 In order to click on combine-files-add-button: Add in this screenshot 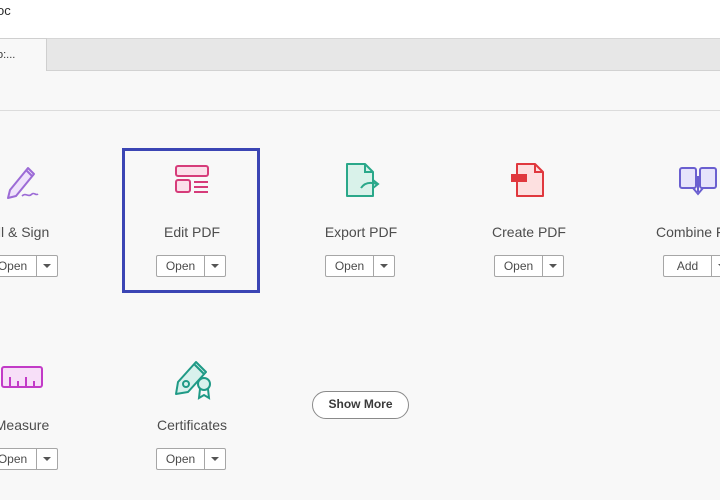, I will do `click(691, 266)`.